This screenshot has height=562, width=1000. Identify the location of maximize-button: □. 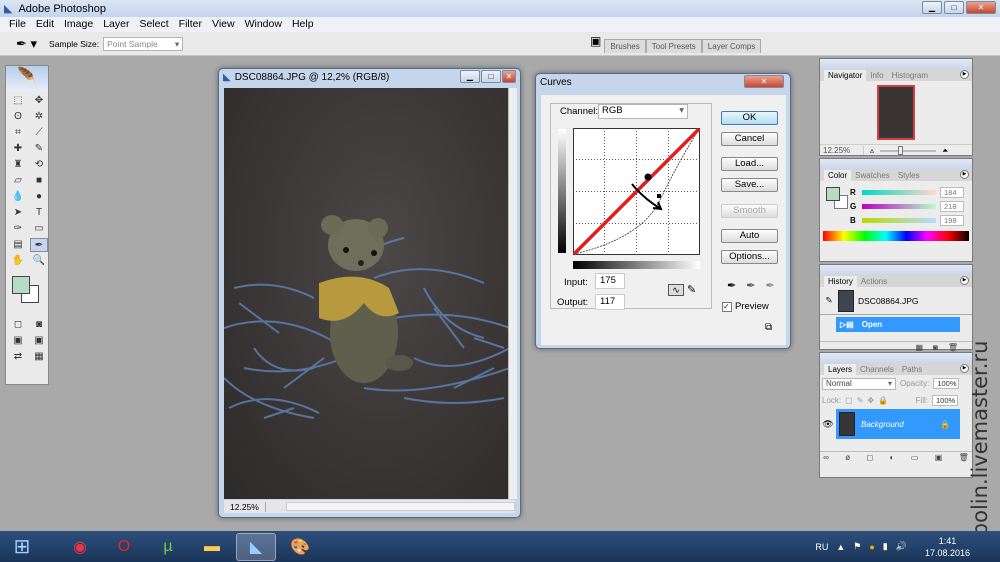
(954, 7).